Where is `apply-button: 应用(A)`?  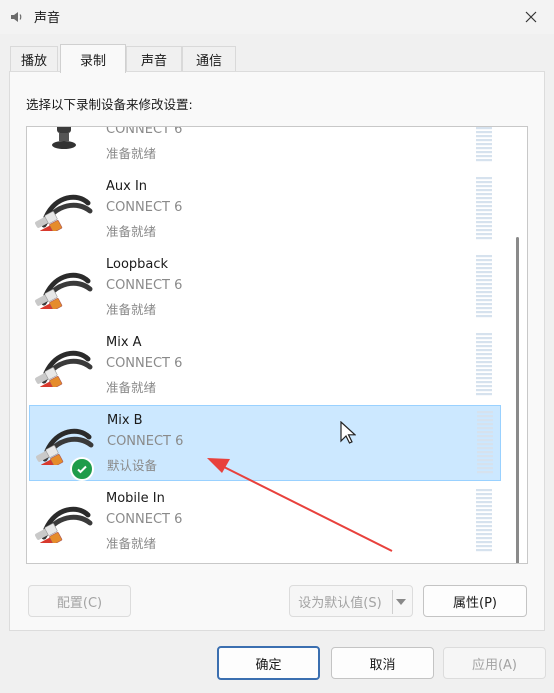 apply-button: 应用(A) is located at coordinates (494, 663).